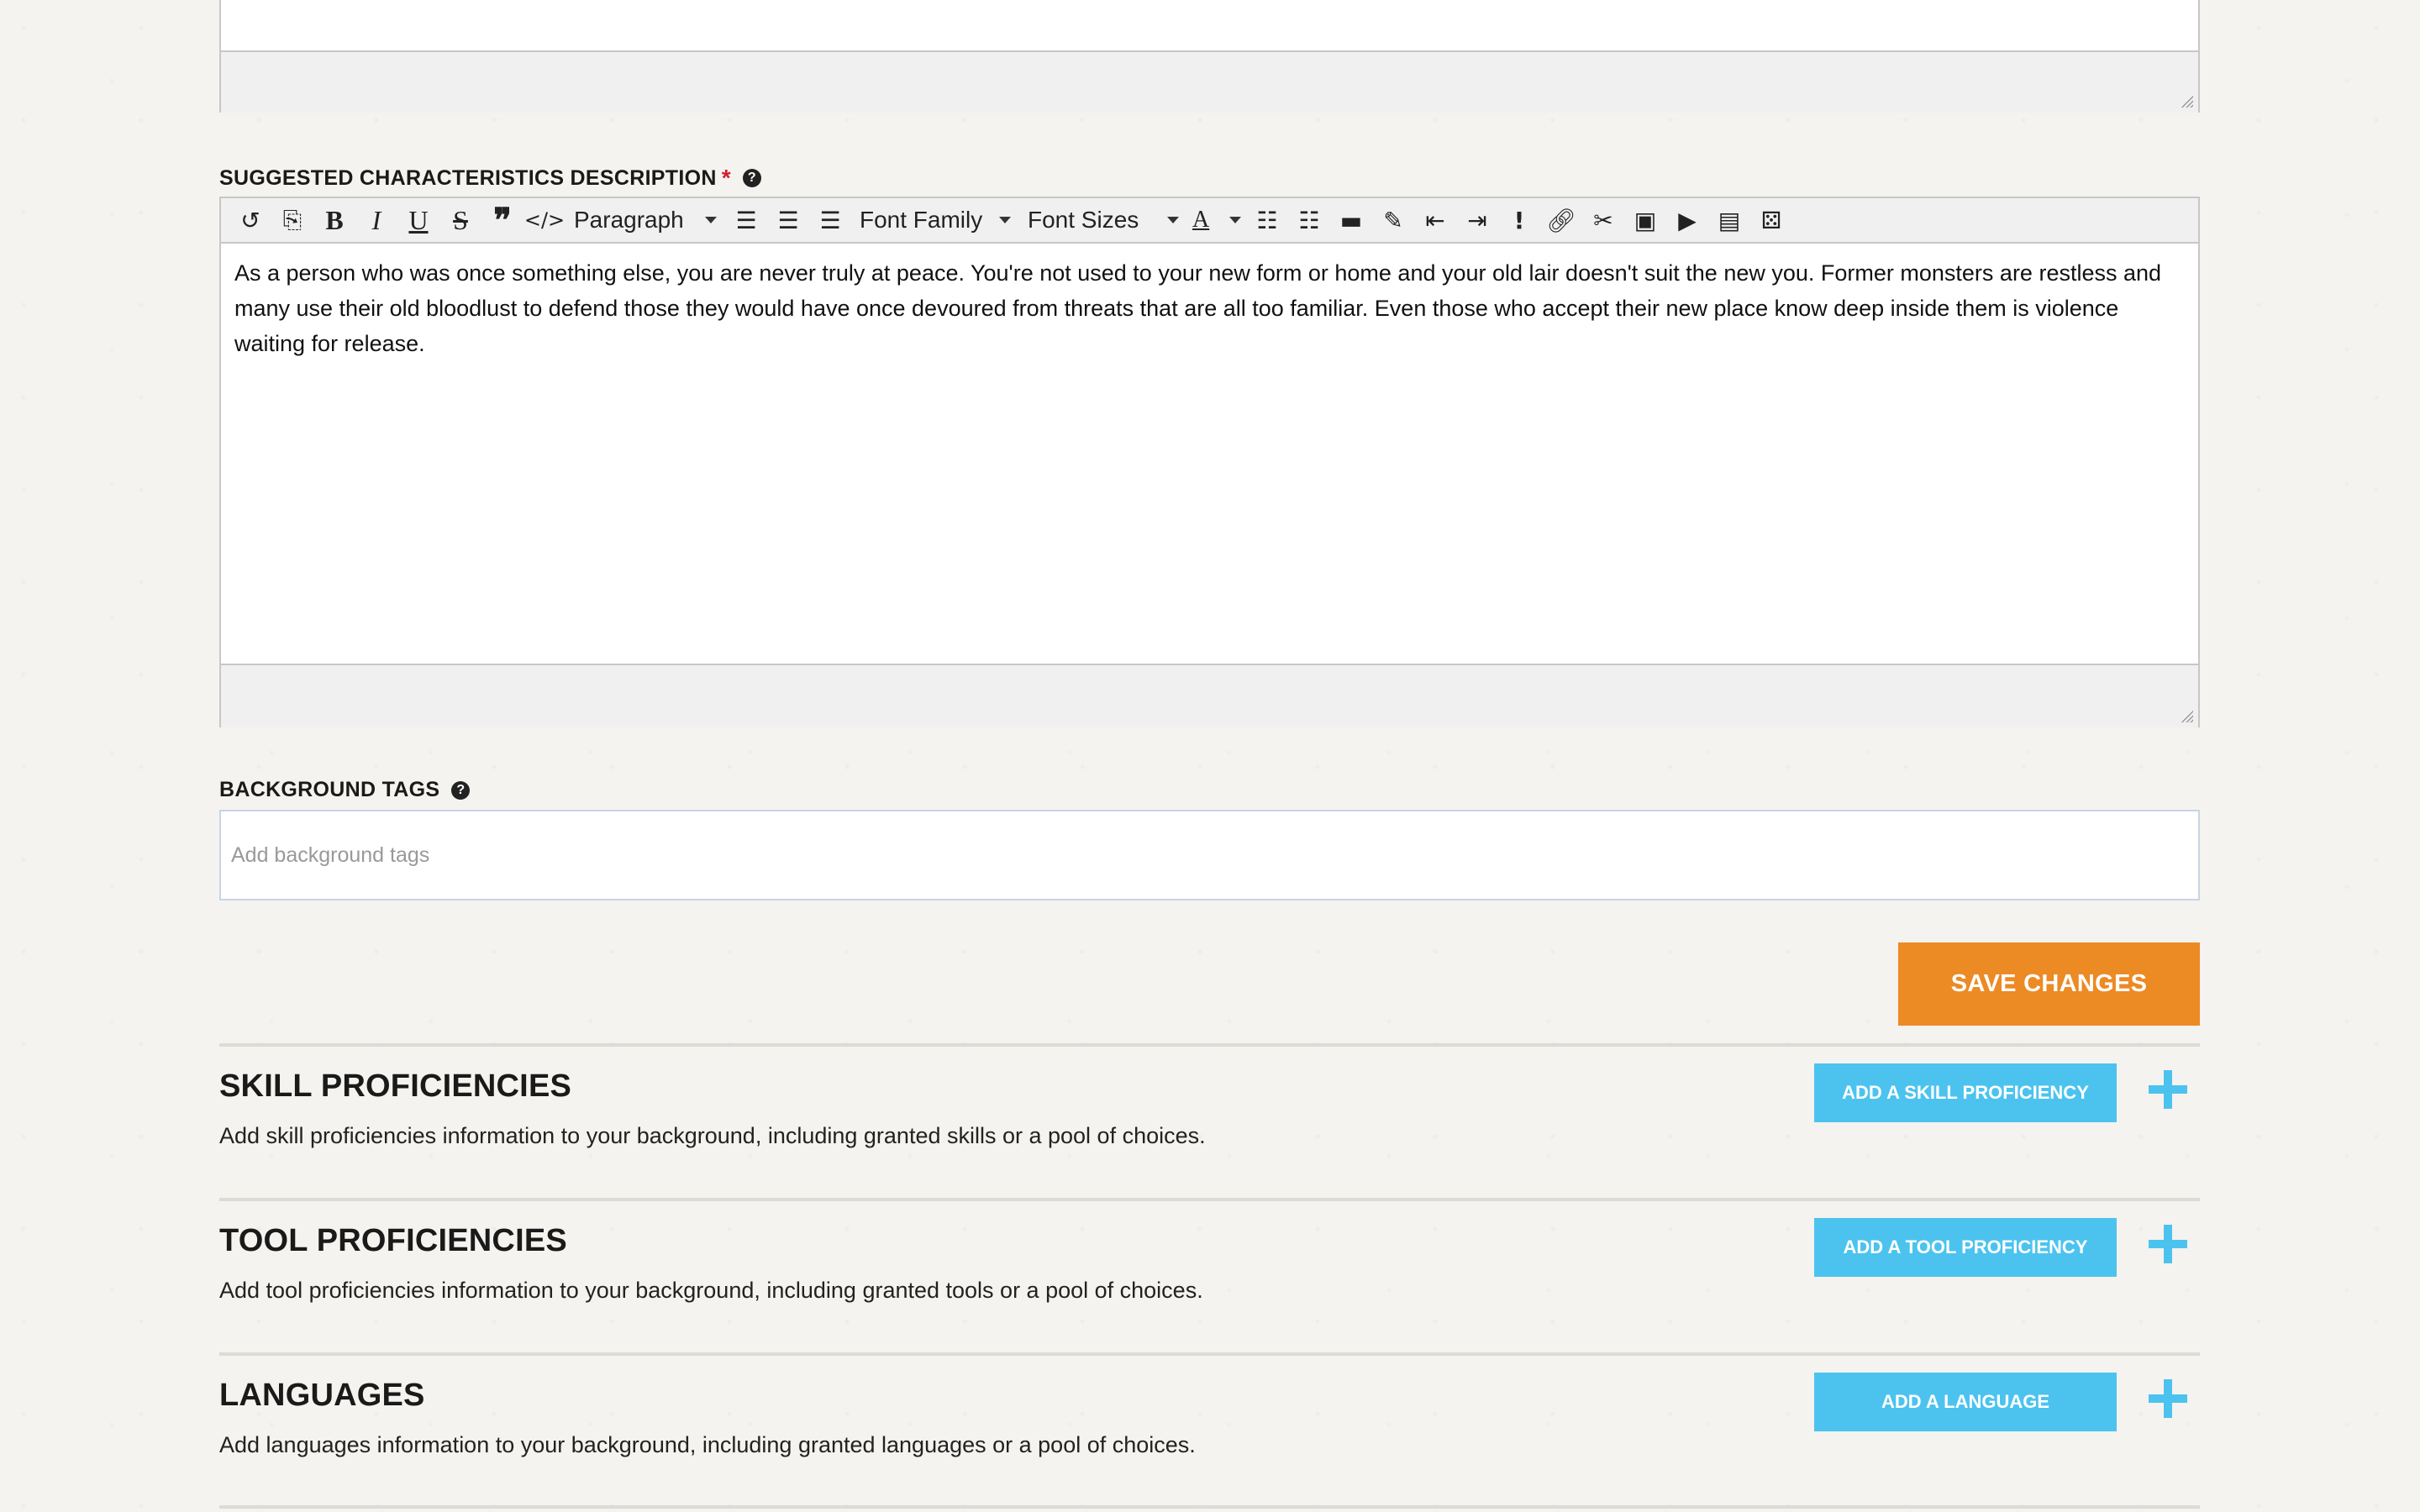  I want to click on bold-button: B, so click(334, 220).